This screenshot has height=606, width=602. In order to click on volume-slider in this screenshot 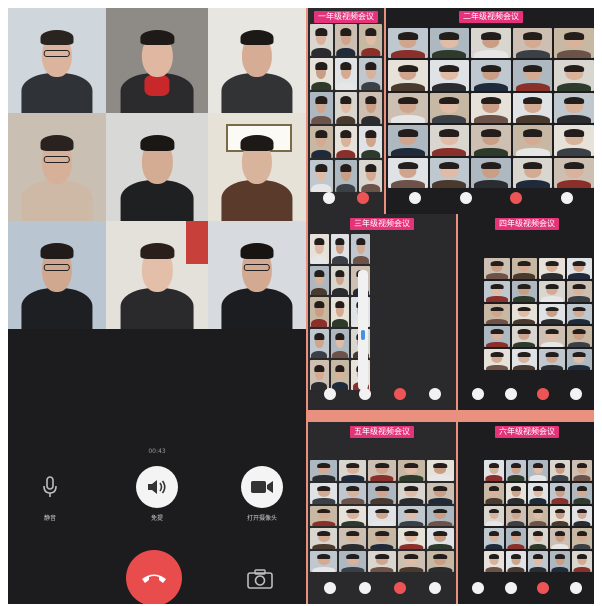, I will do `click(363, 330)`.